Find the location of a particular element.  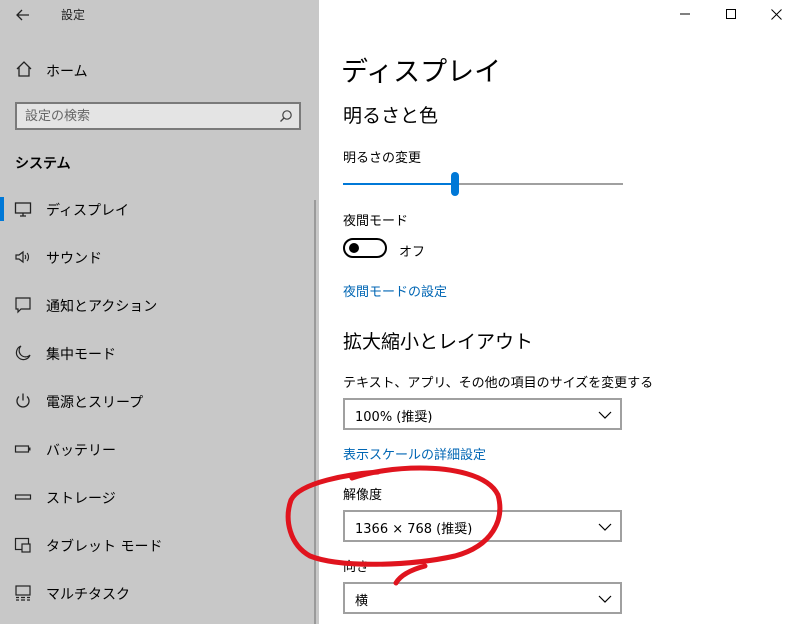

scale-dropdown: 100% (推奨) is located at coordinates (482, 414).